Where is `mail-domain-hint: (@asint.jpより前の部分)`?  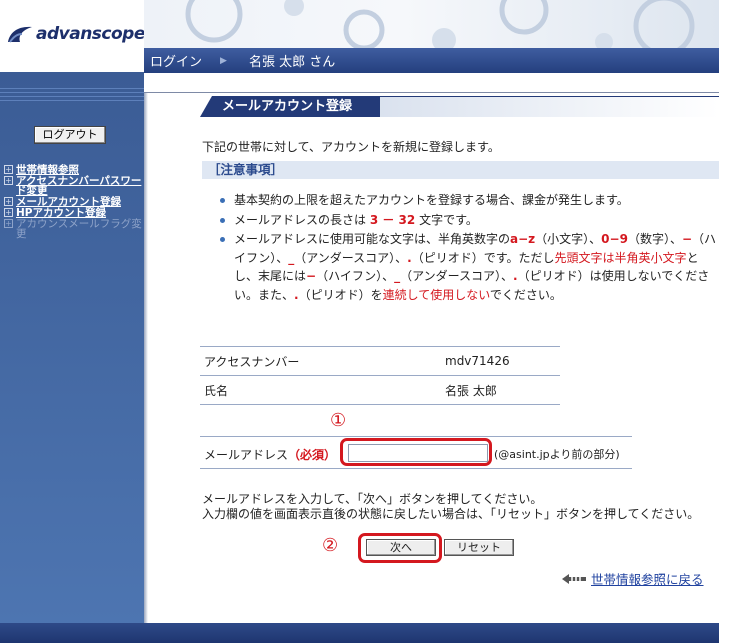 mail-domain-hint: (@asint.jpより前の部分) is located at coordinates (557, 454).